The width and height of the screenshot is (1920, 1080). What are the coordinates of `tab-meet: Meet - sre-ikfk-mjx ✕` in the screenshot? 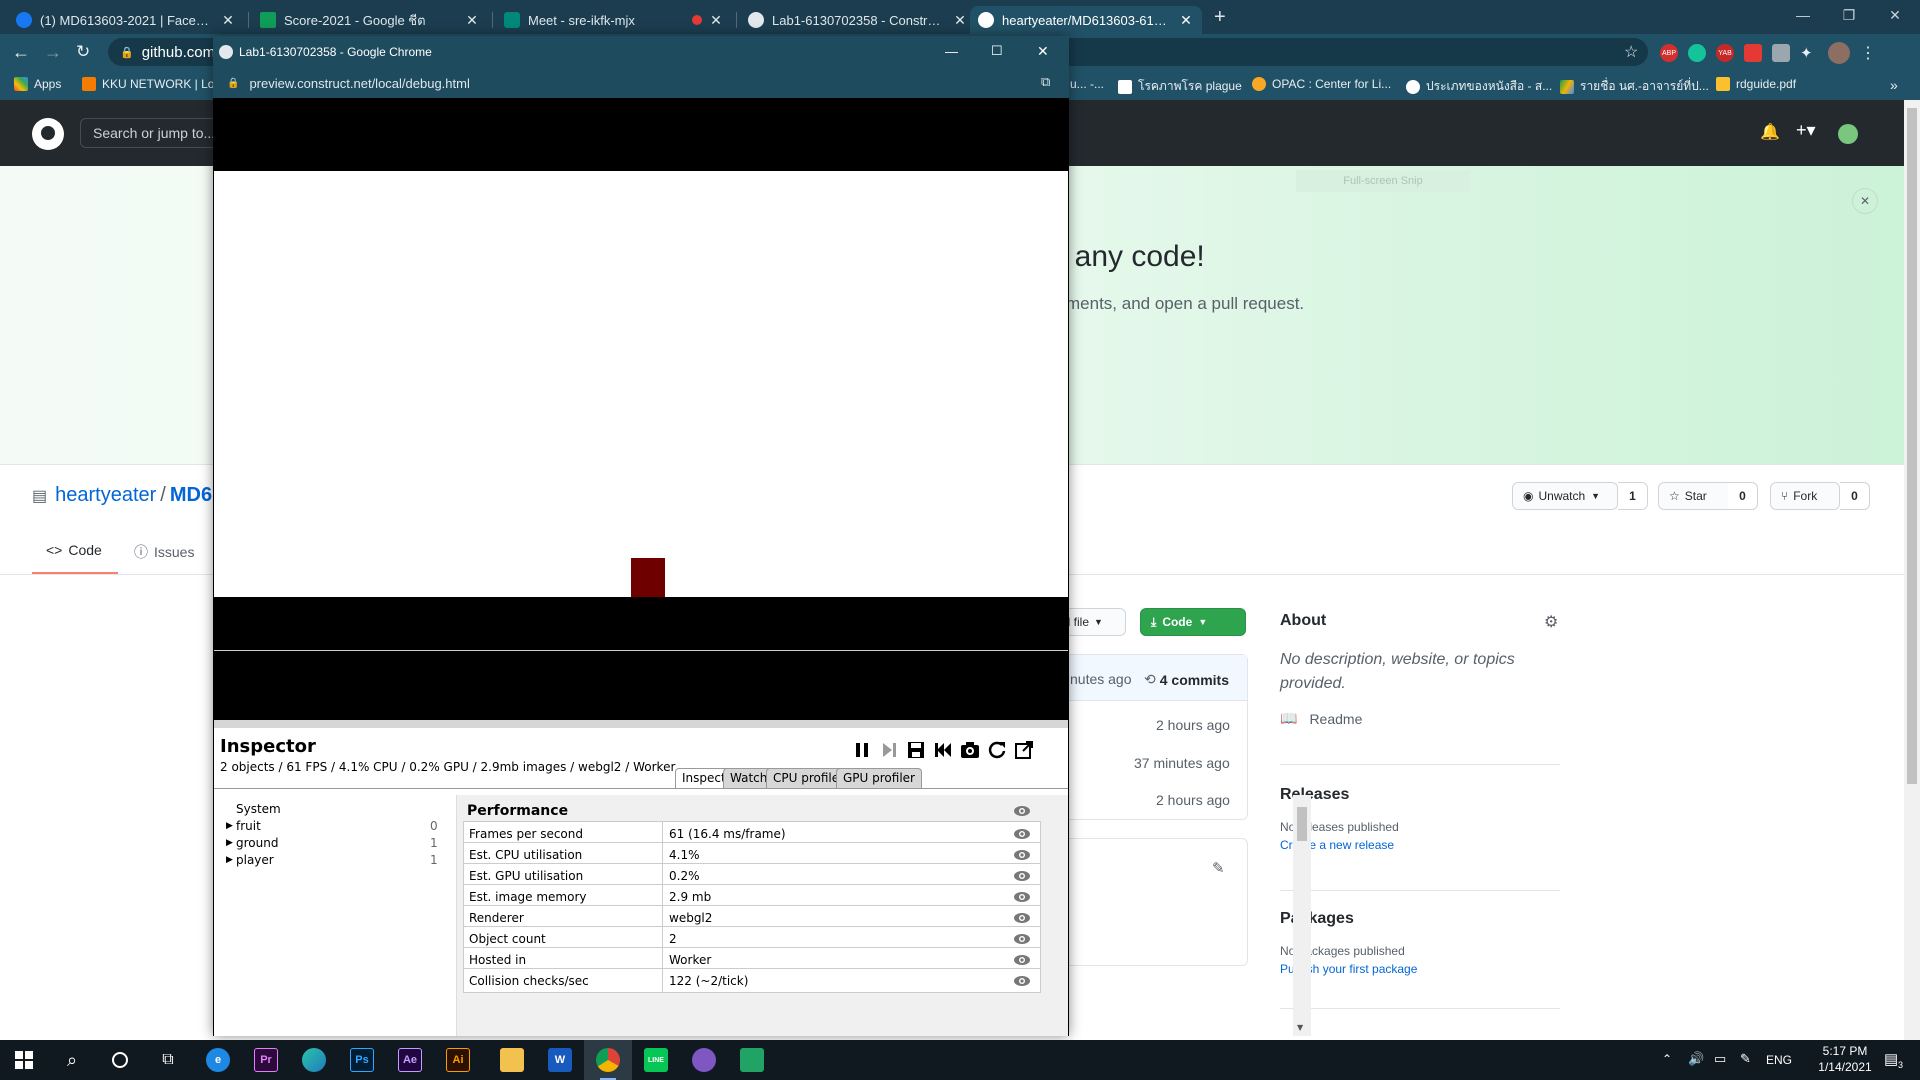 It's located at (614, 20).